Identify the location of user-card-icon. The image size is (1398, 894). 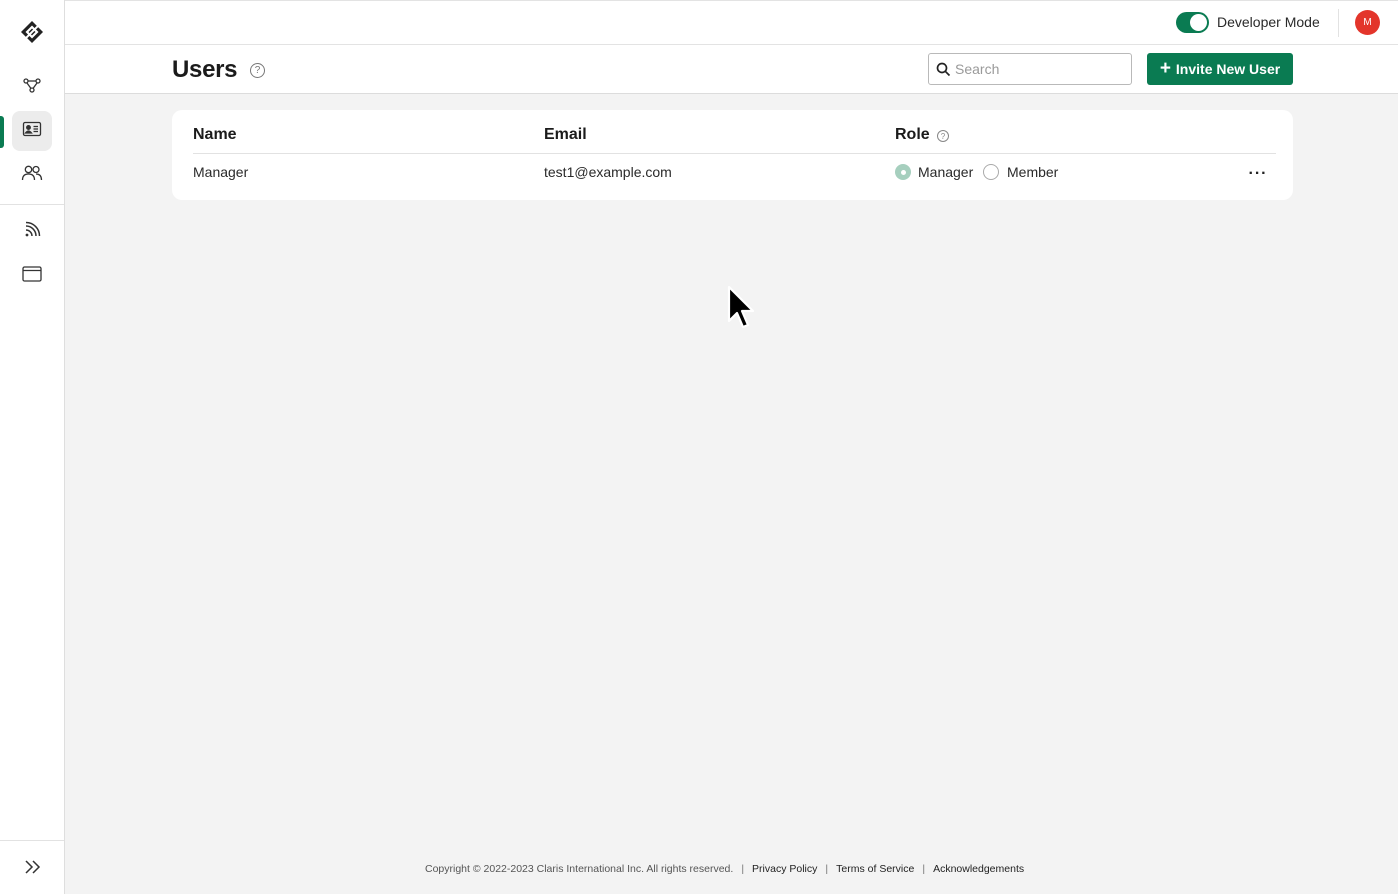
(32, 131).